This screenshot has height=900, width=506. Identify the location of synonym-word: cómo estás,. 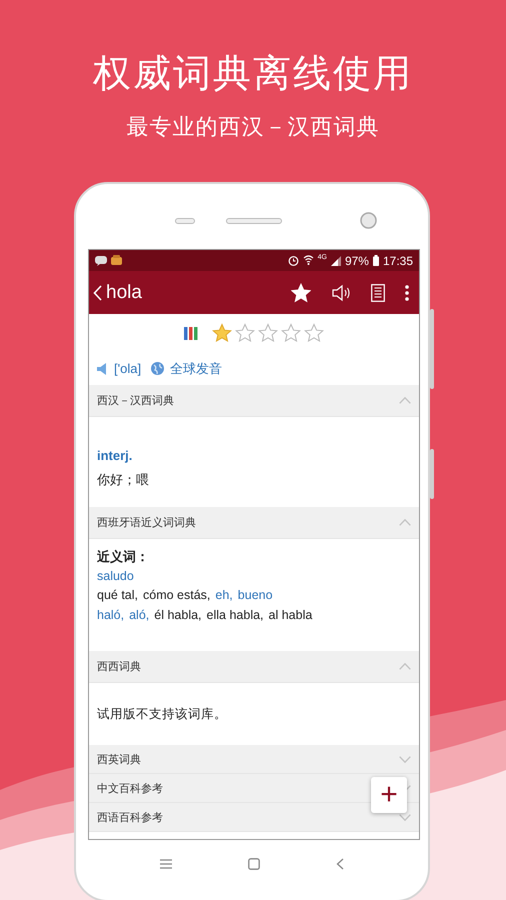
(176, 595).